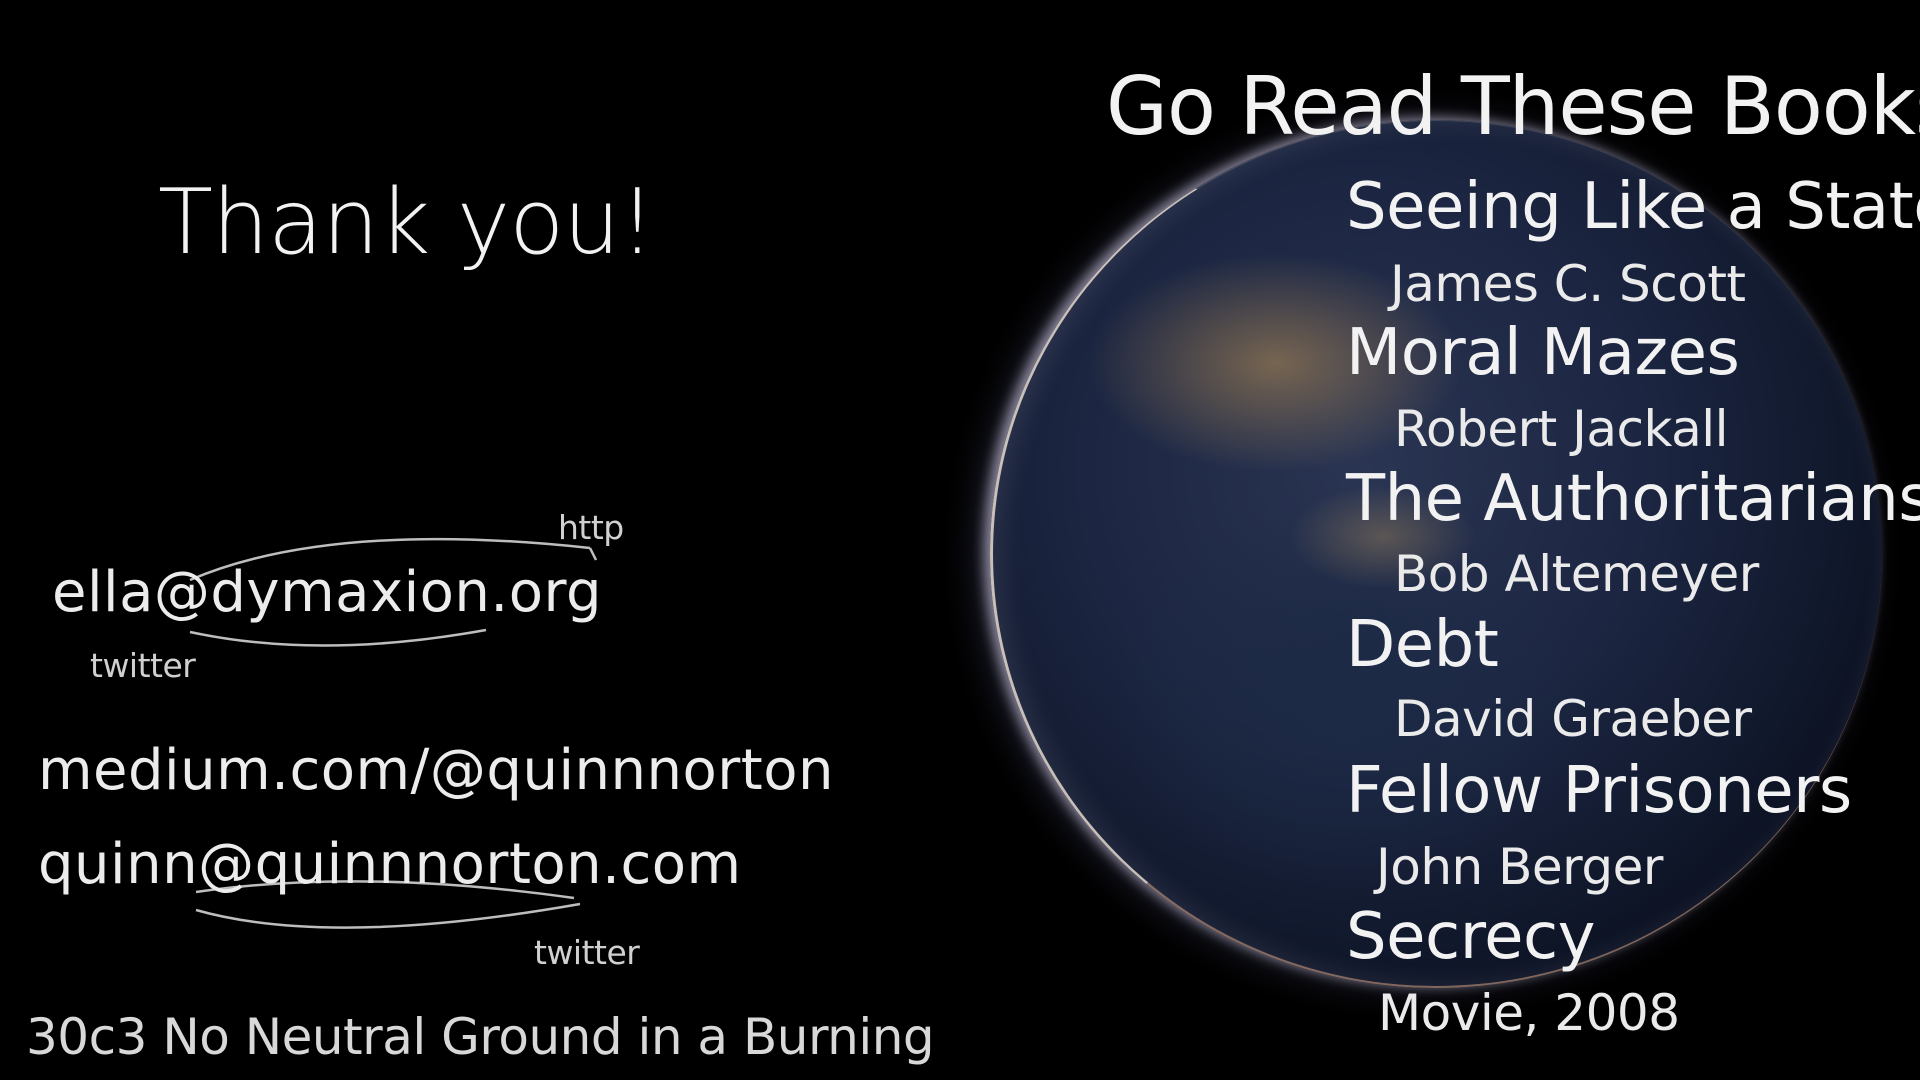 This screenshot has height=1080, width=1920. Describe the element at coordinates (593, 554) in the screenshot. I see `arc-ella-tick` at that location.